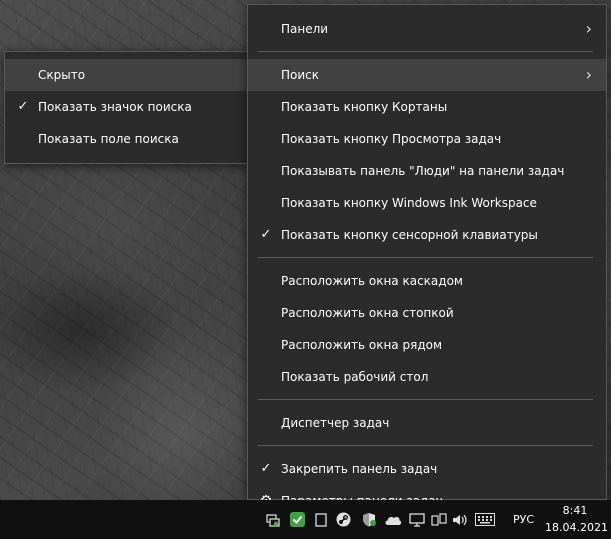 This screenshot has height=539, width=611. Describe the element at coordinates (62, 75) in the screenshot. I see `submenu-item-label: Скрыто` at that location.